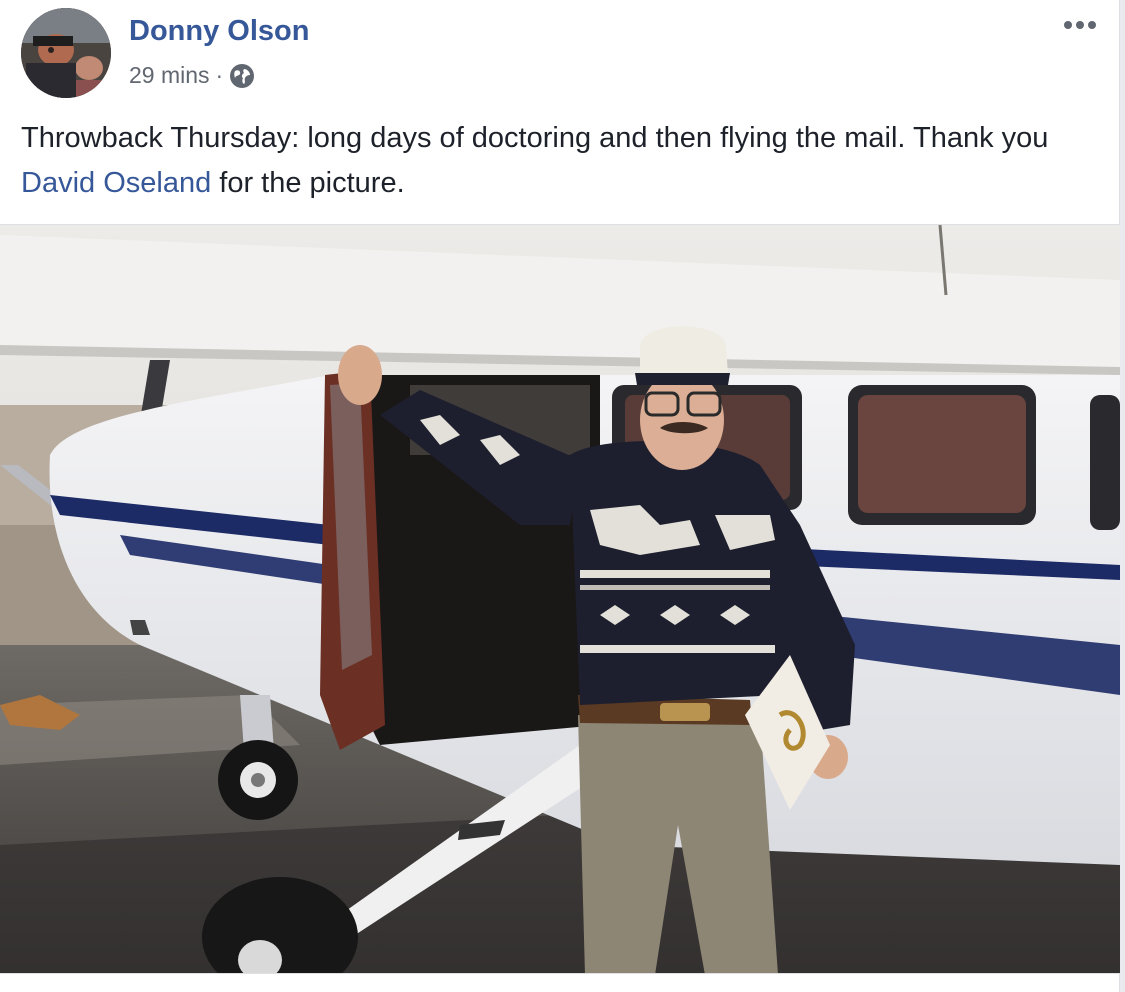 The width and height of the screenshot is (1125, 992). I want to click on post-text-after: for the picture., so click(308, 183).